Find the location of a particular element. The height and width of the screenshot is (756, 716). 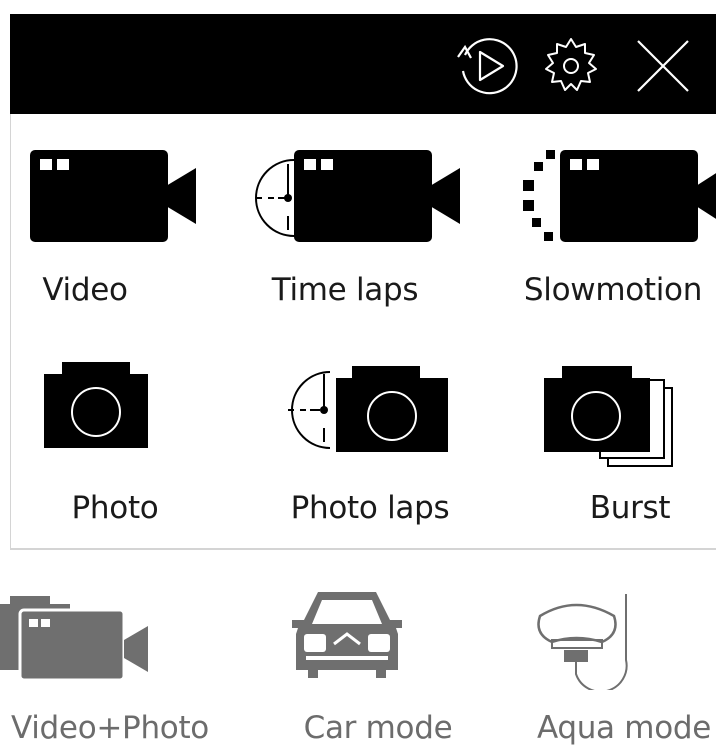

video-camera-icon is located at coordinates (113, 196).